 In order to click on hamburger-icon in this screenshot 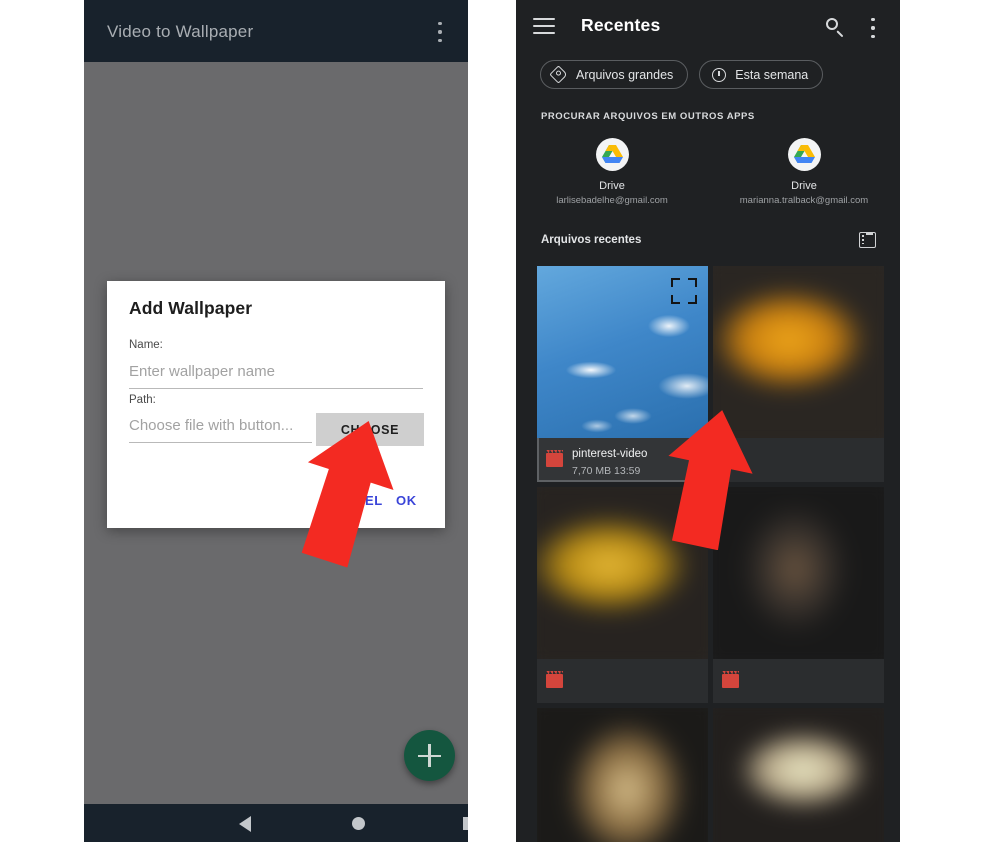, I will do `click(544, 26)`.